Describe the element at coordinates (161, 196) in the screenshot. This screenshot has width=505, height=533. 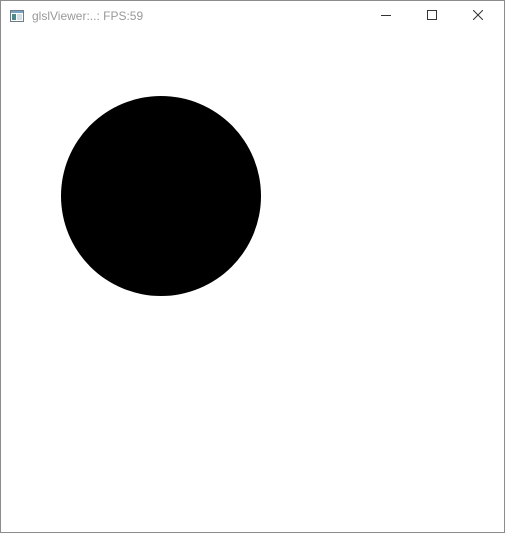
I see `black-circle` at that location.